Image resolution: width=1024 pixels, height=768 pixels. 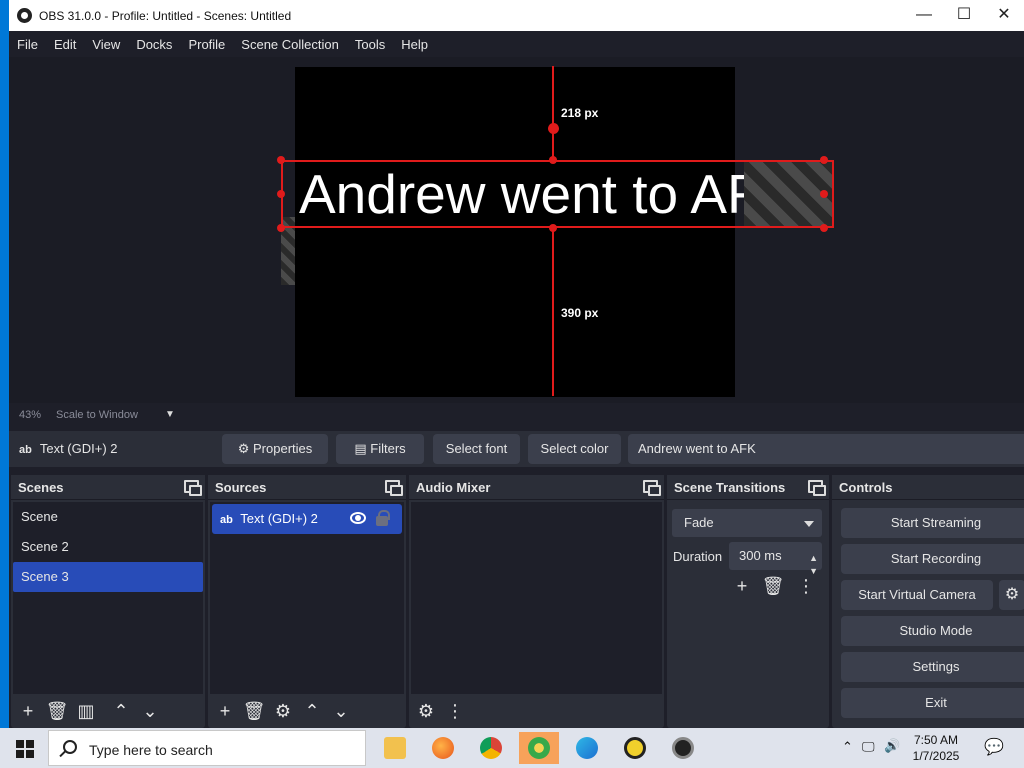 I want to click on move-scene-down-button: ⌄, so click(x=150, y=711).